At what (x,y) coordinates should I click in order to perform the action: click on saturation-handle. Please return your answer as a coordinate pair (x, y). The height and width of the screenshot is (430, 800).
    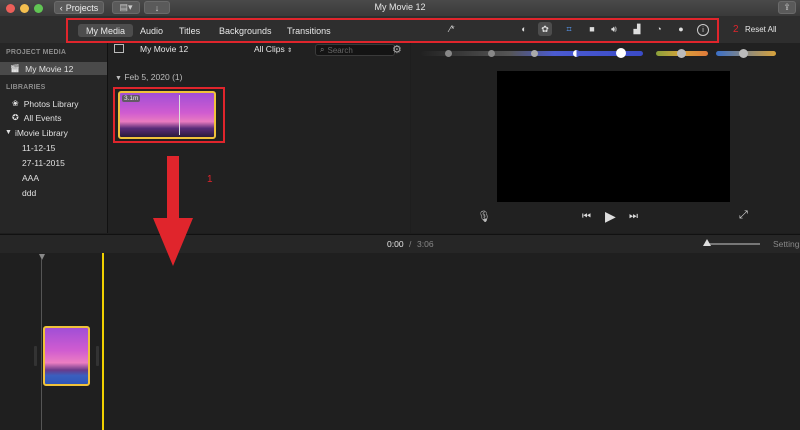
    Looking at the image, I should click on (681, 53).